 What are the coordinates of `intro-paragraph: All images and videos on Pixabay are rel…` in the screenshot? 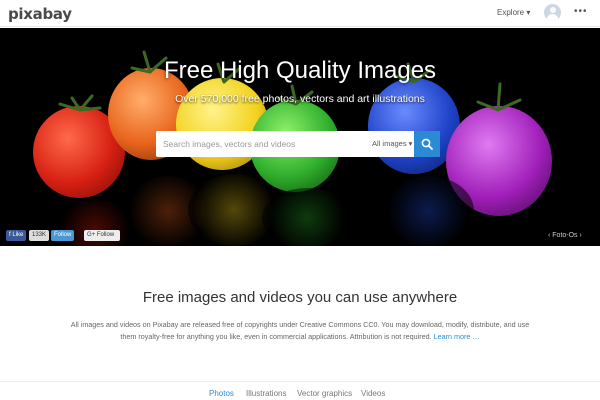 It's located at (300, 331).